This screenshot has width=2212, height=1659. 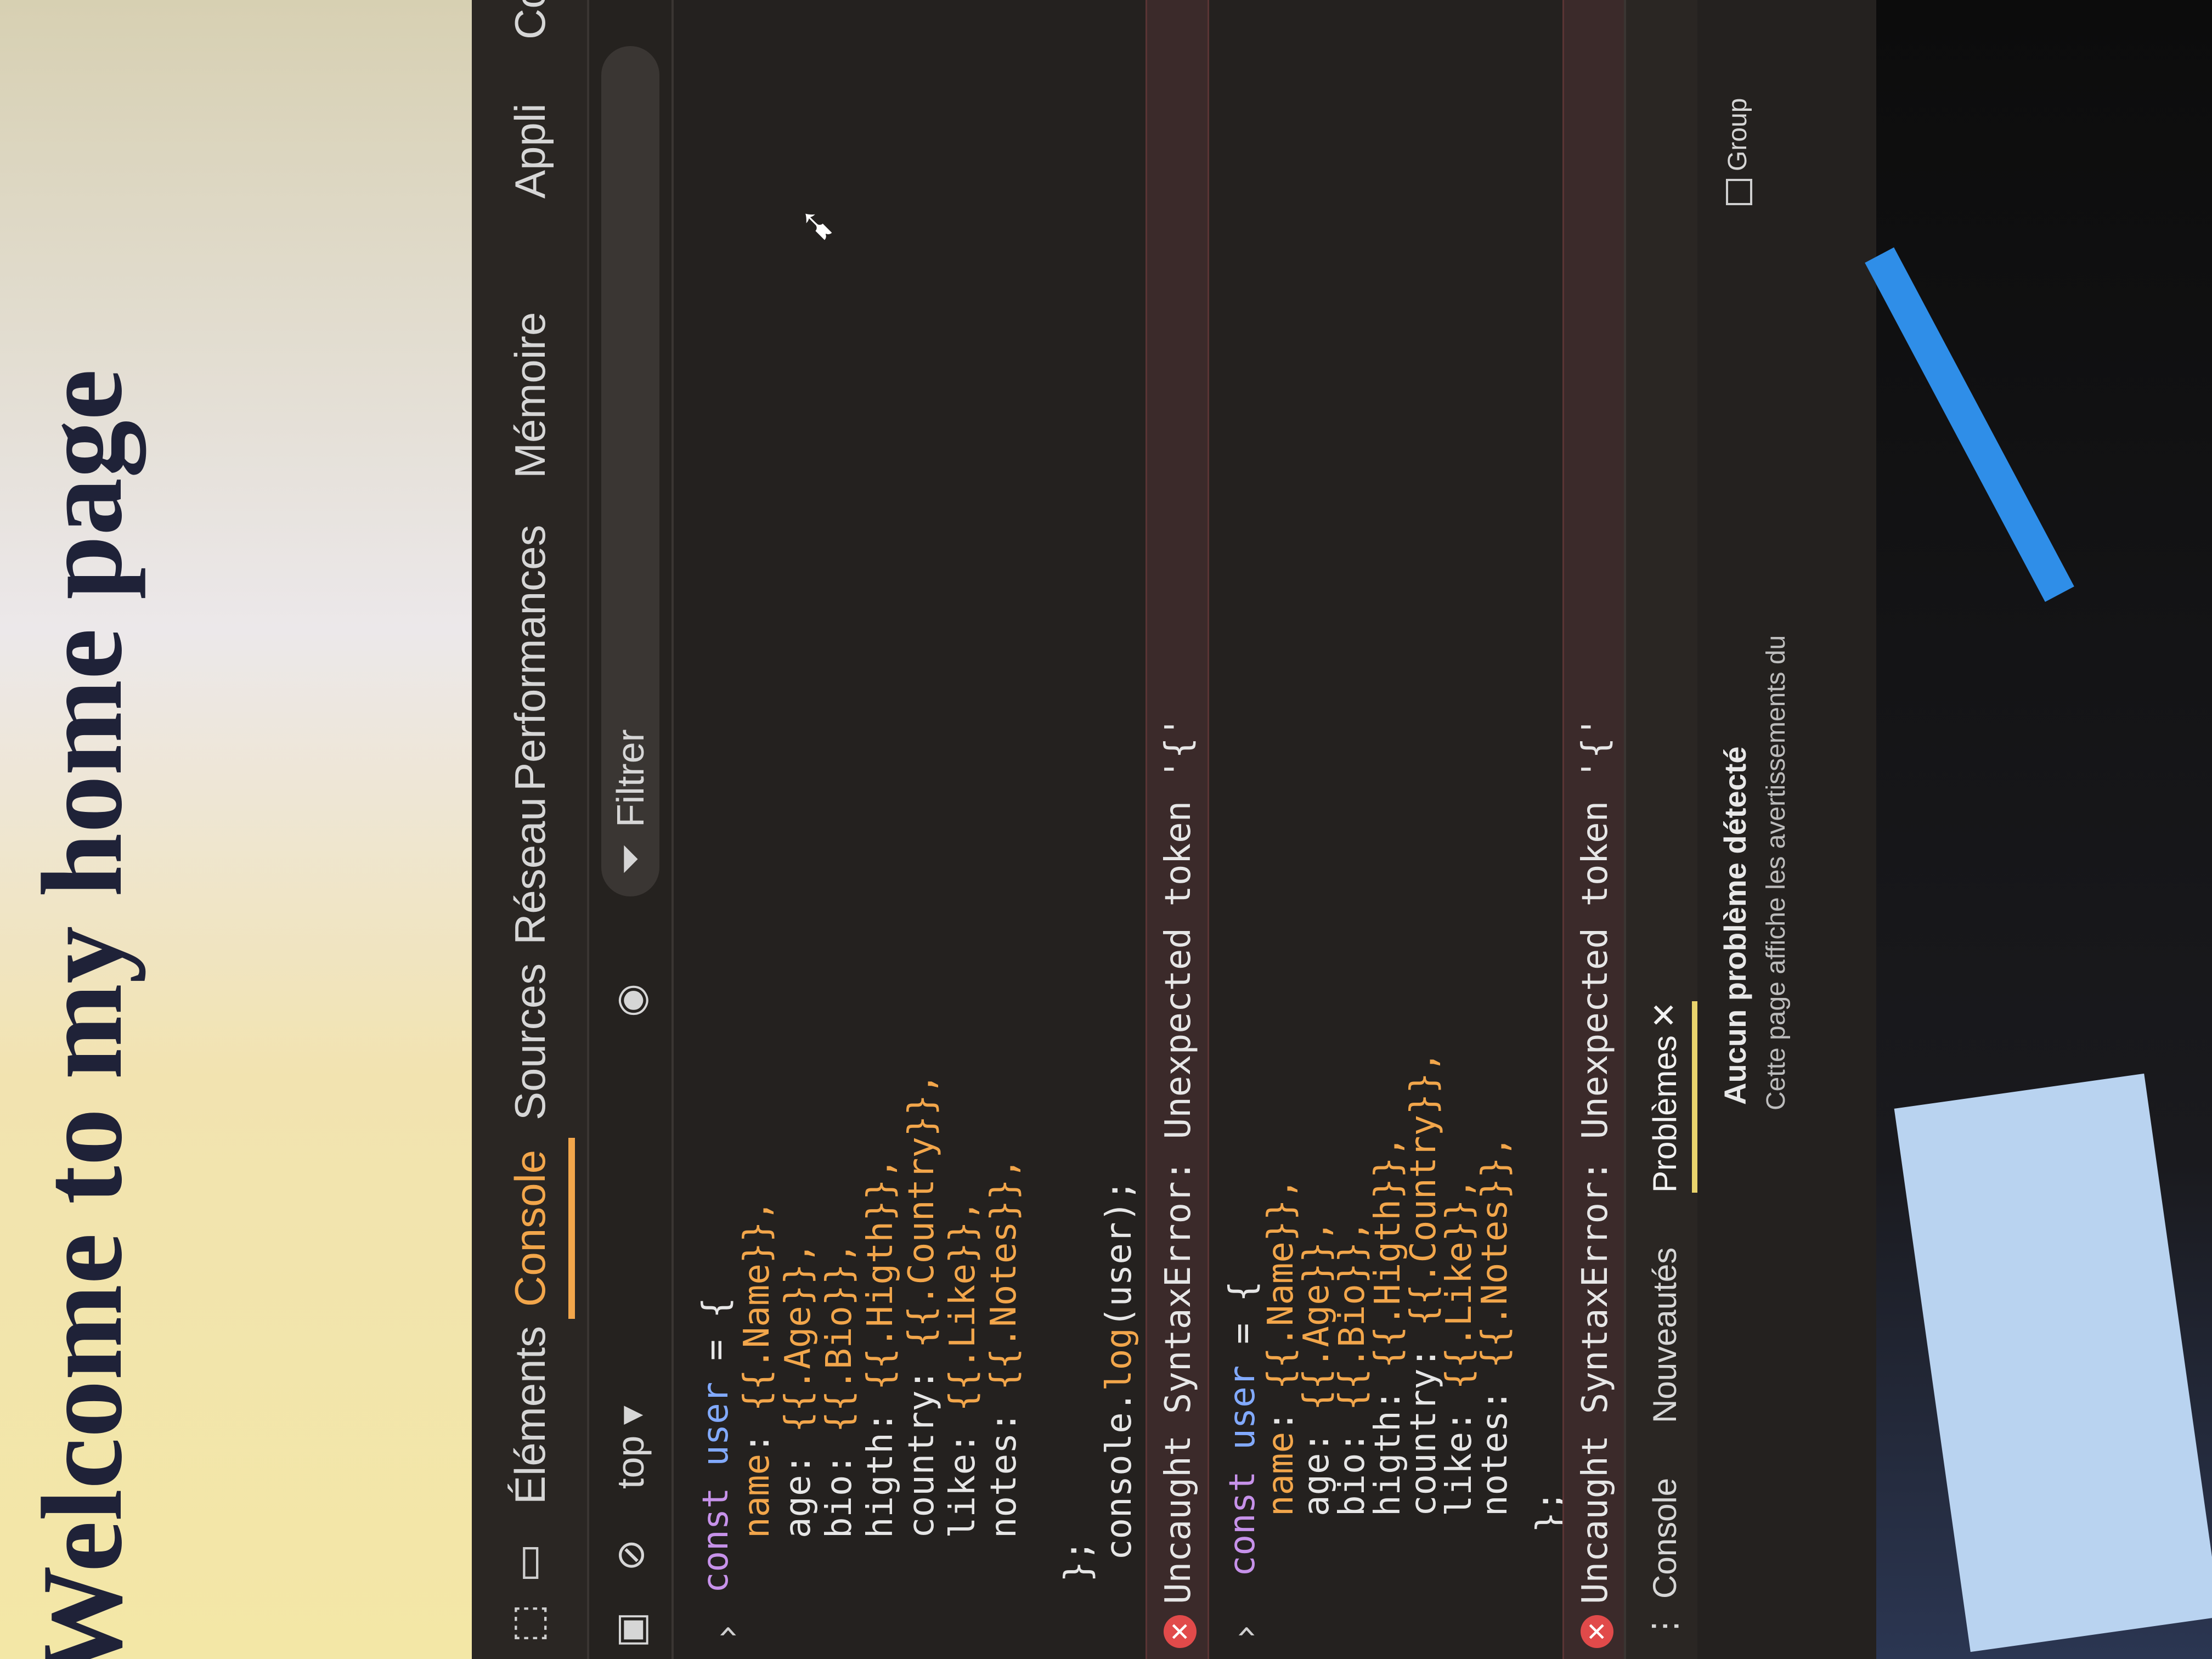 I want to click on drawer-tab-console: Console, so click(x=1665, y=1538).